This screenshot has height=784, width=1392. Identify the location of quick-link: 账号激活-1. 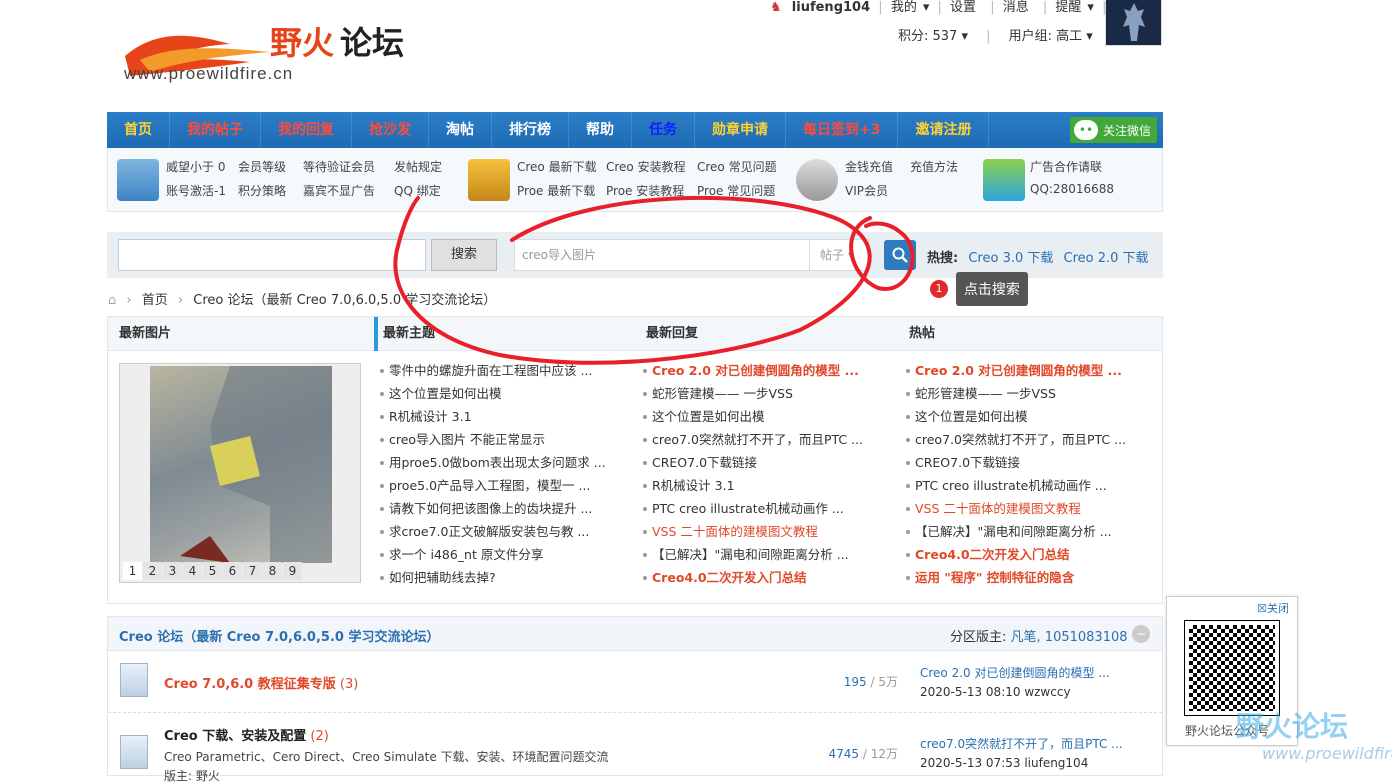
(196, 190).